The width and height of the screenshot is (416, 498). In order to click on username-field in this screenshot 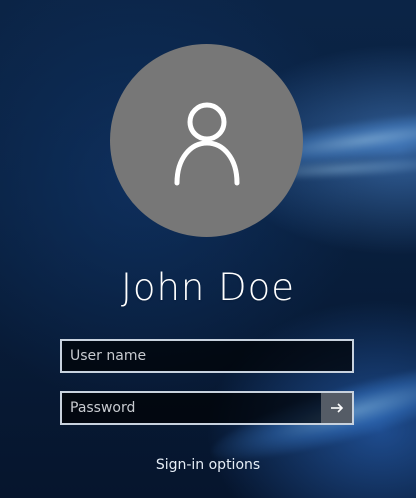, I will do `click(207, 356)`.